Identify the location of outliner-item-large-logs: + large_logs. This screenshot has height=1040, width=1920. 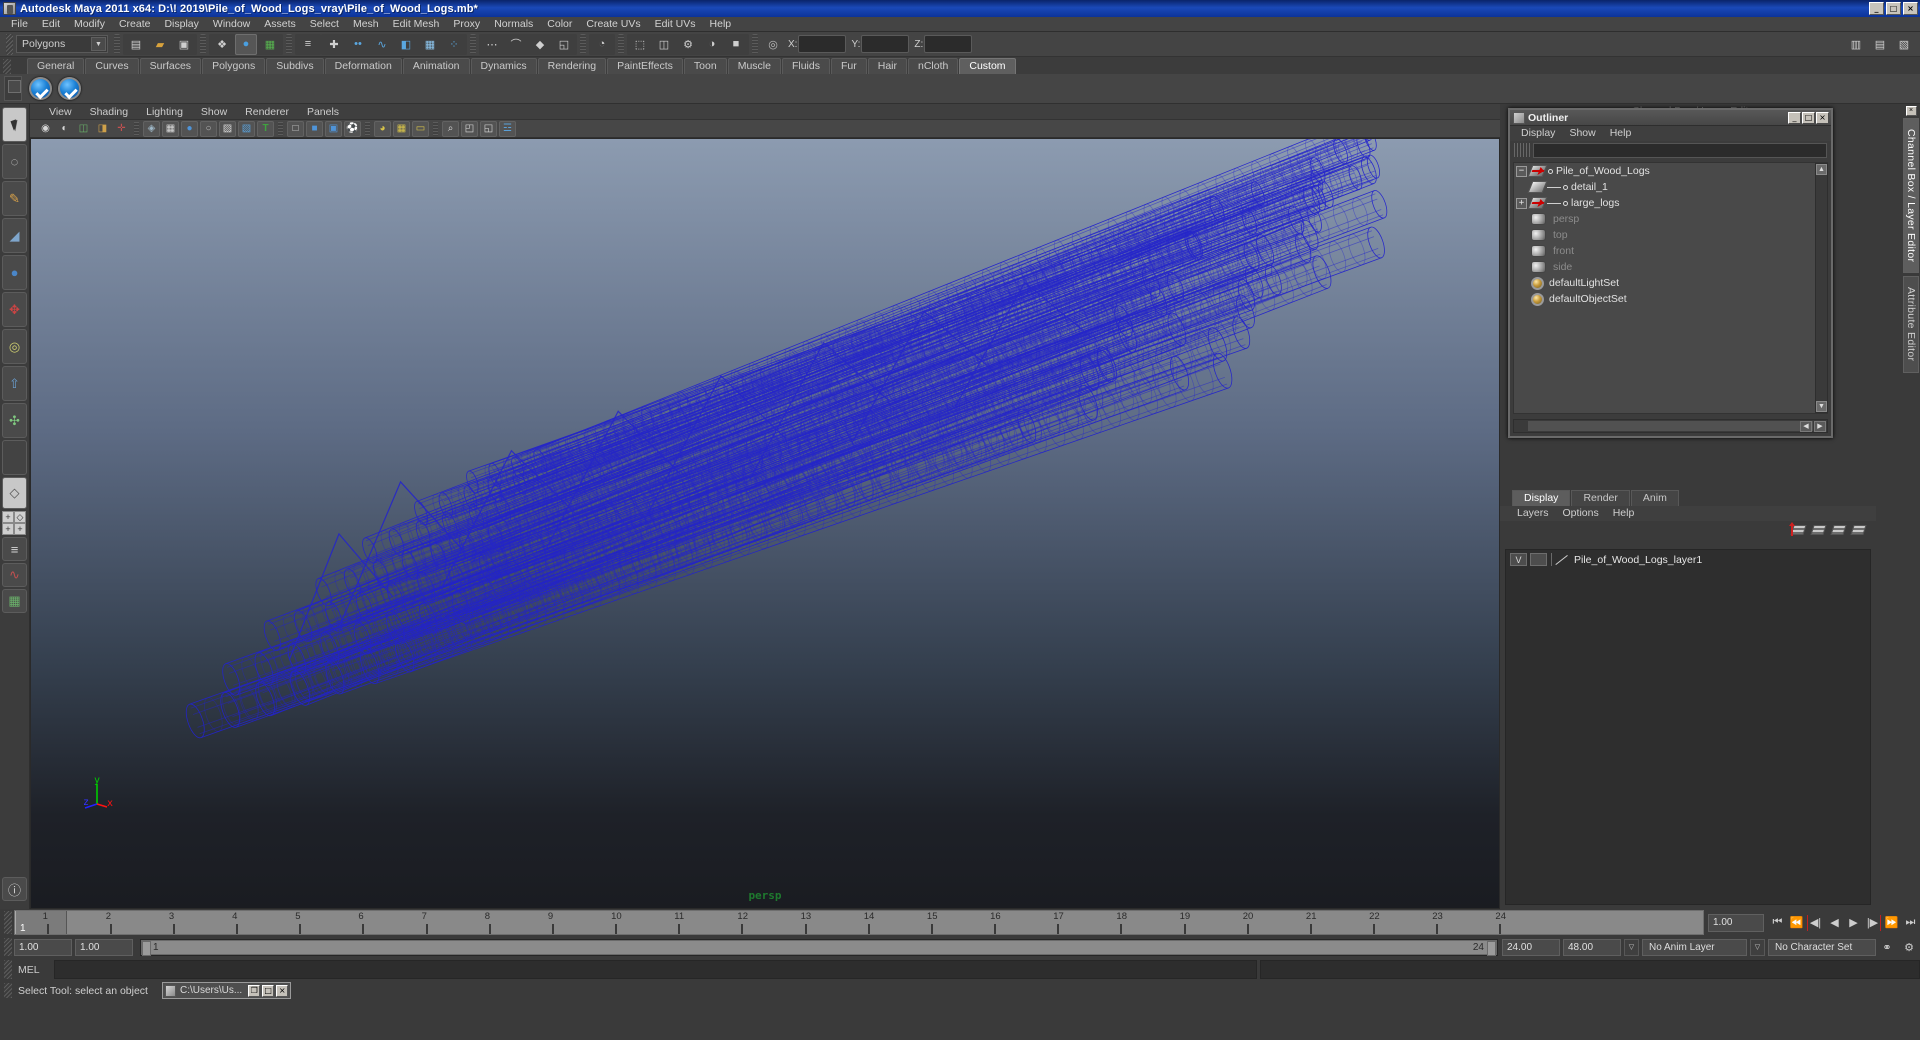
(1670, 203).